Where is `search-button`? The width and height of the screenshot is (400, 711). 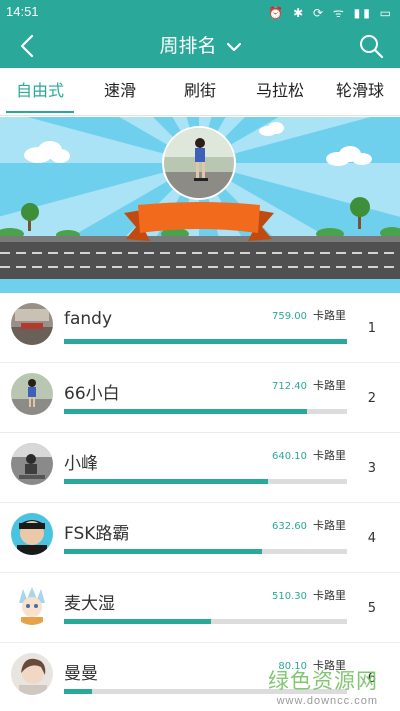
search-button is located at coordinates (371, 46).